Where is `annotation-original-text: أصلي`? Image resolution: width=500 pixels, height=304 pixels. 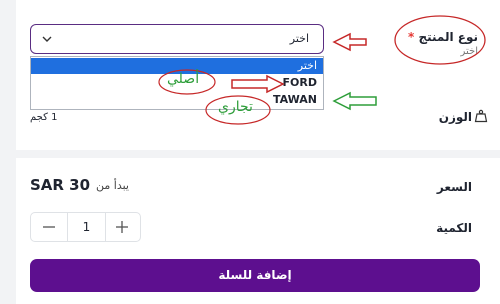 annotation-original-text: أصلي is located at coordinates (183, 79).